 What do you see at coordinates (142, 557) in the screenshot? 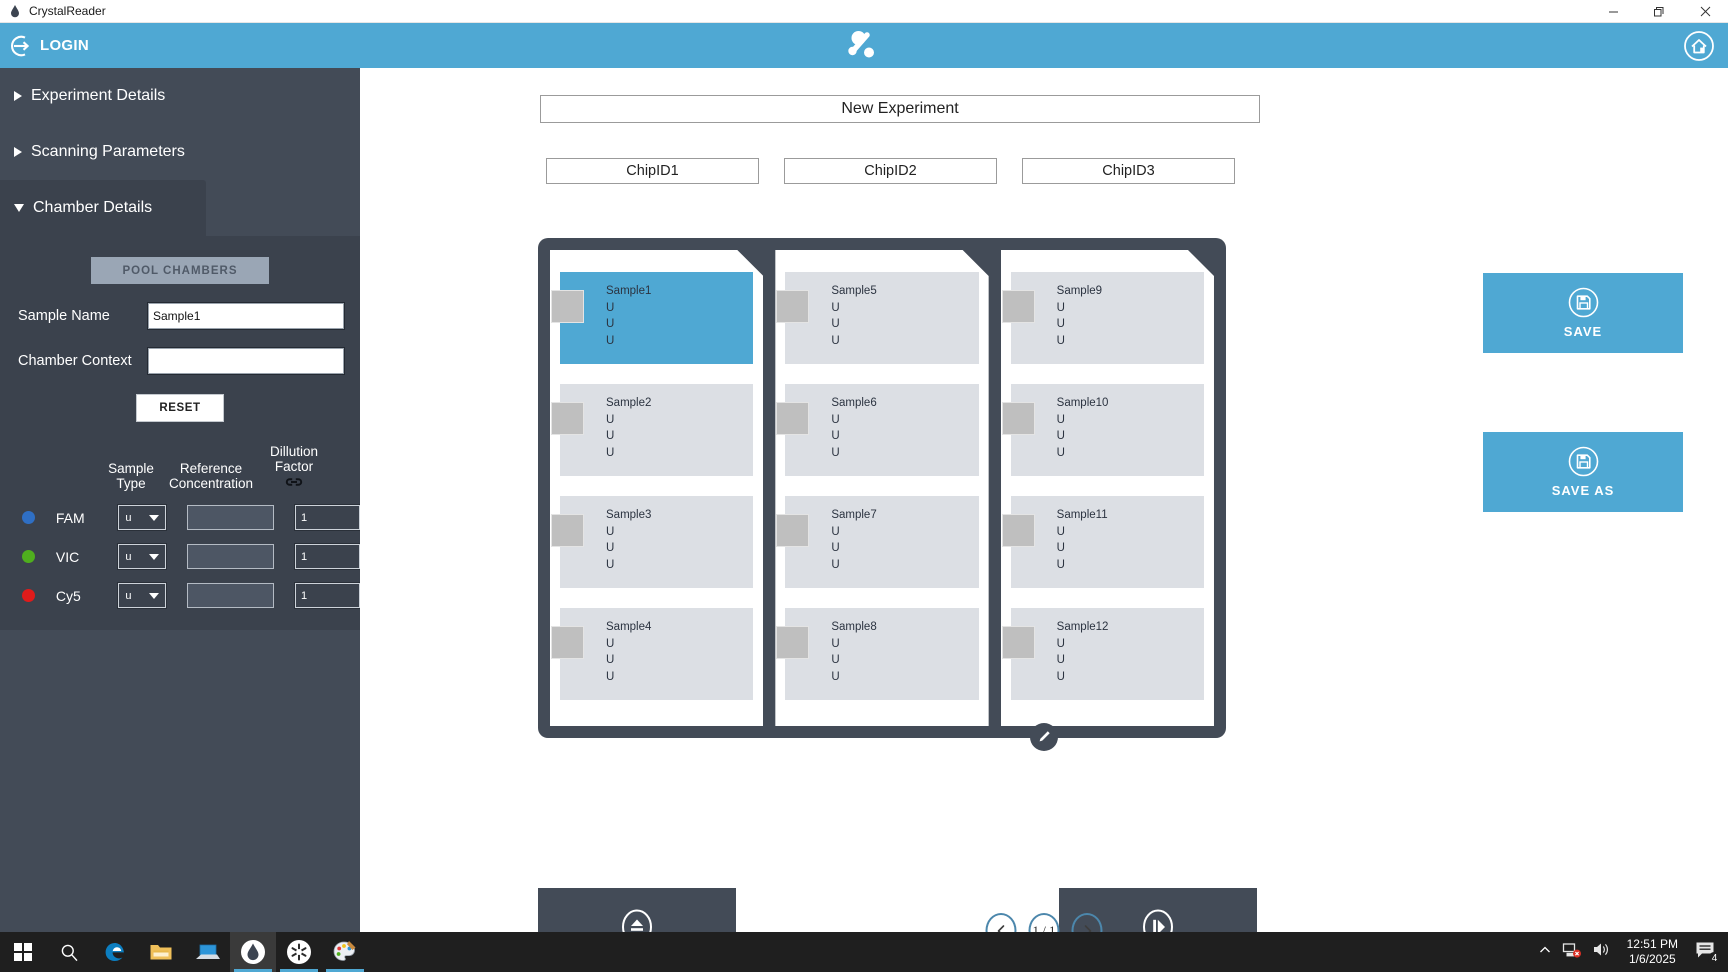
I see `sample-type-select-vic: u` at bounding box center [142, 557].